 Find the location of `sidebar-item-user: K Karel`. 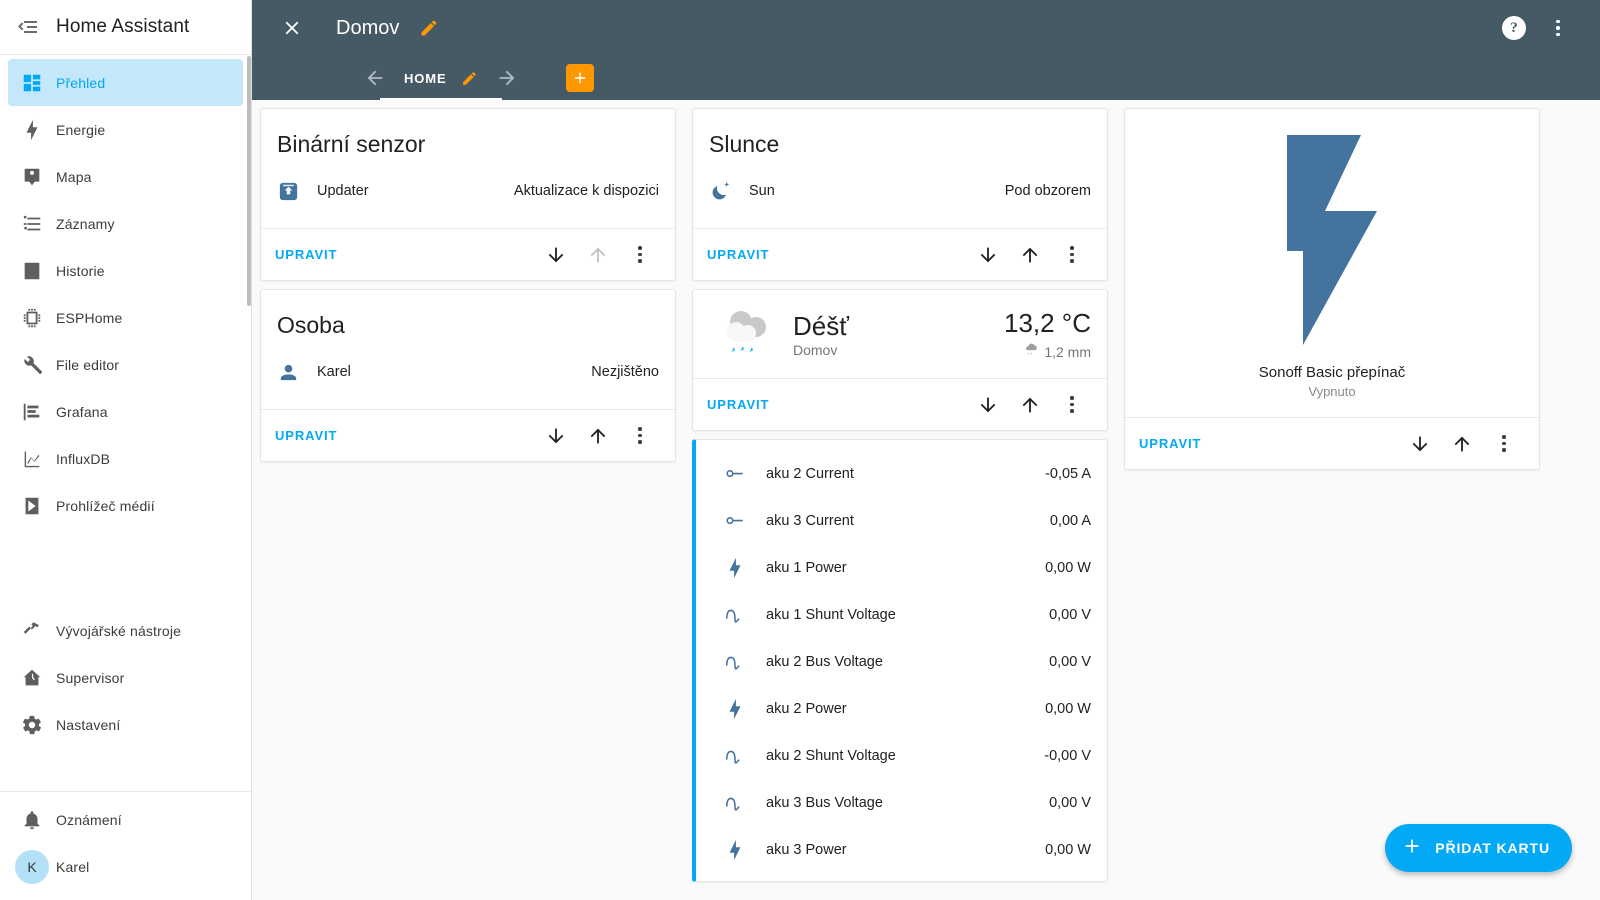

sidebar-item-user: K Karel is located at coordinates (125, 866).